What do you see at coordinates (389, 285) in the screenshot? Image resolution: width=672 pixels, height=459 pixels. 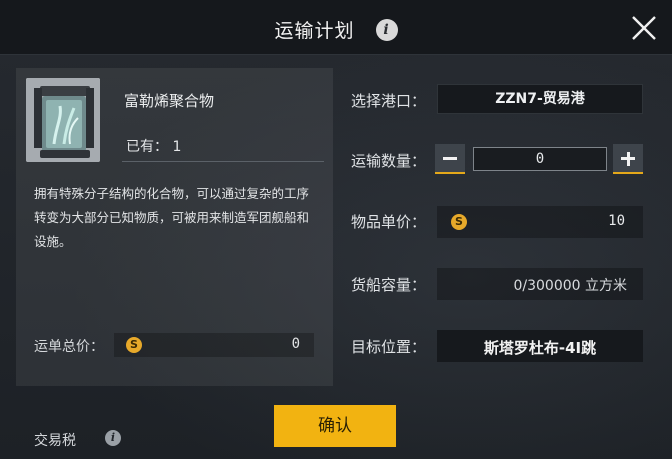 I see `capacity-label: 货船容量：` at bounding box center [389, 285].